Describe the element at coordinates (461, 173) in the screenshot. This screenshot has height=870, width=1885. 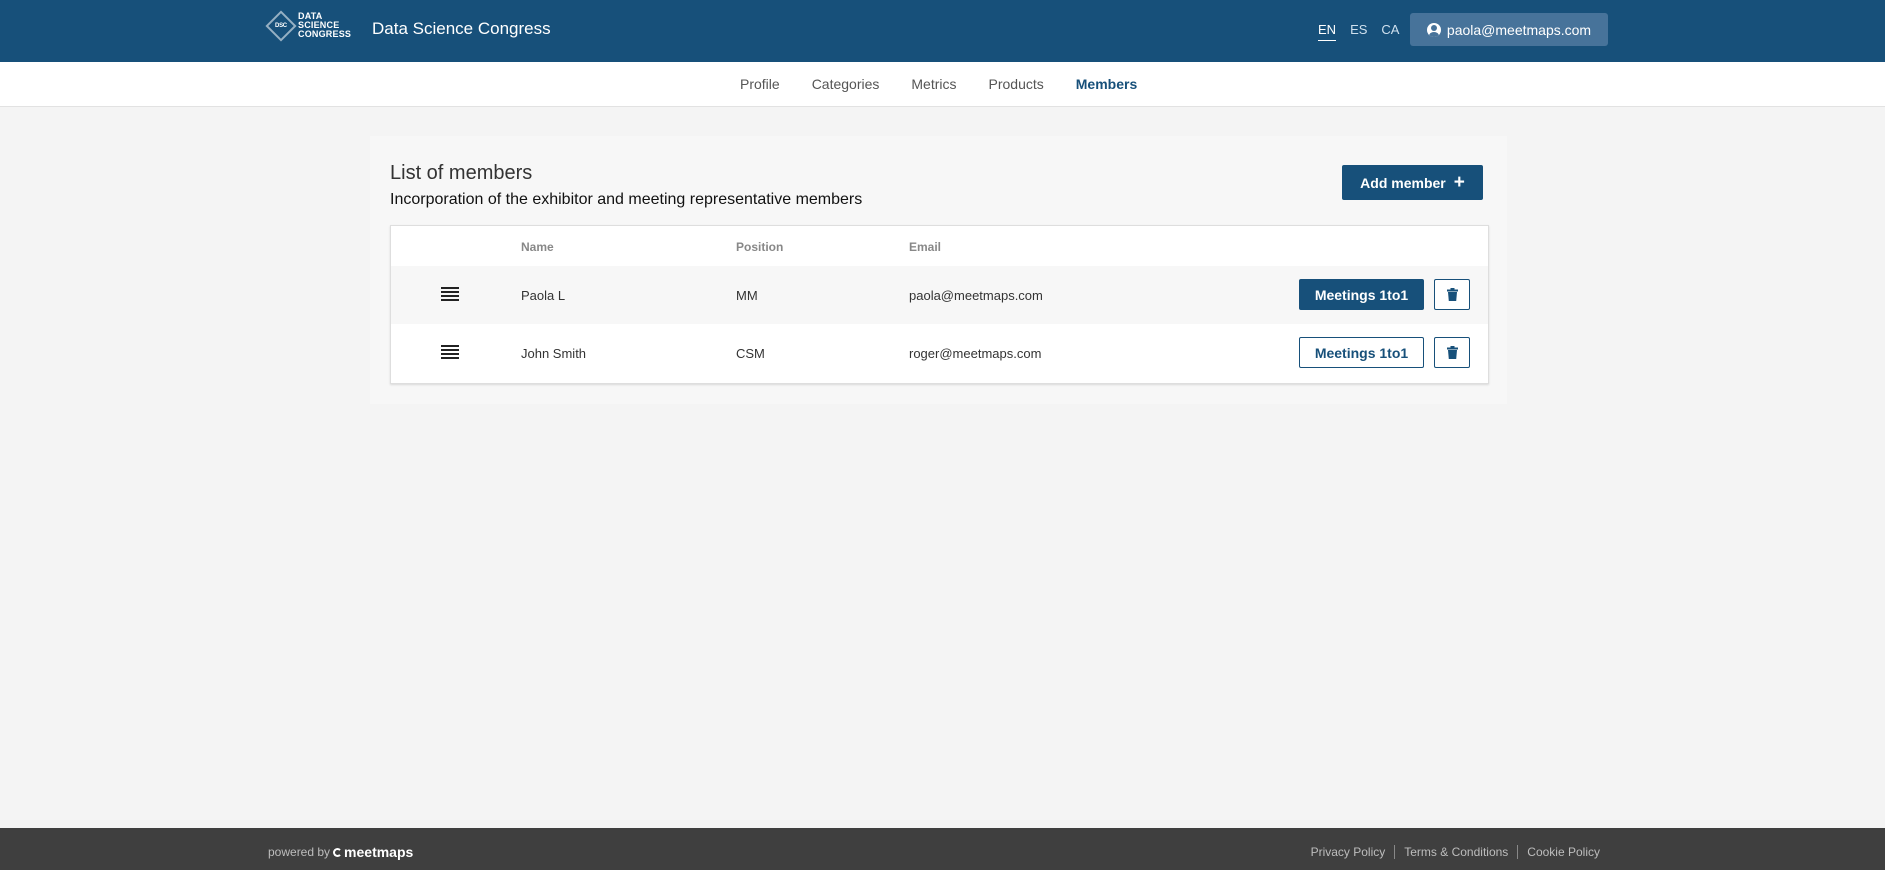
I see `page-title: List of members` at that location.